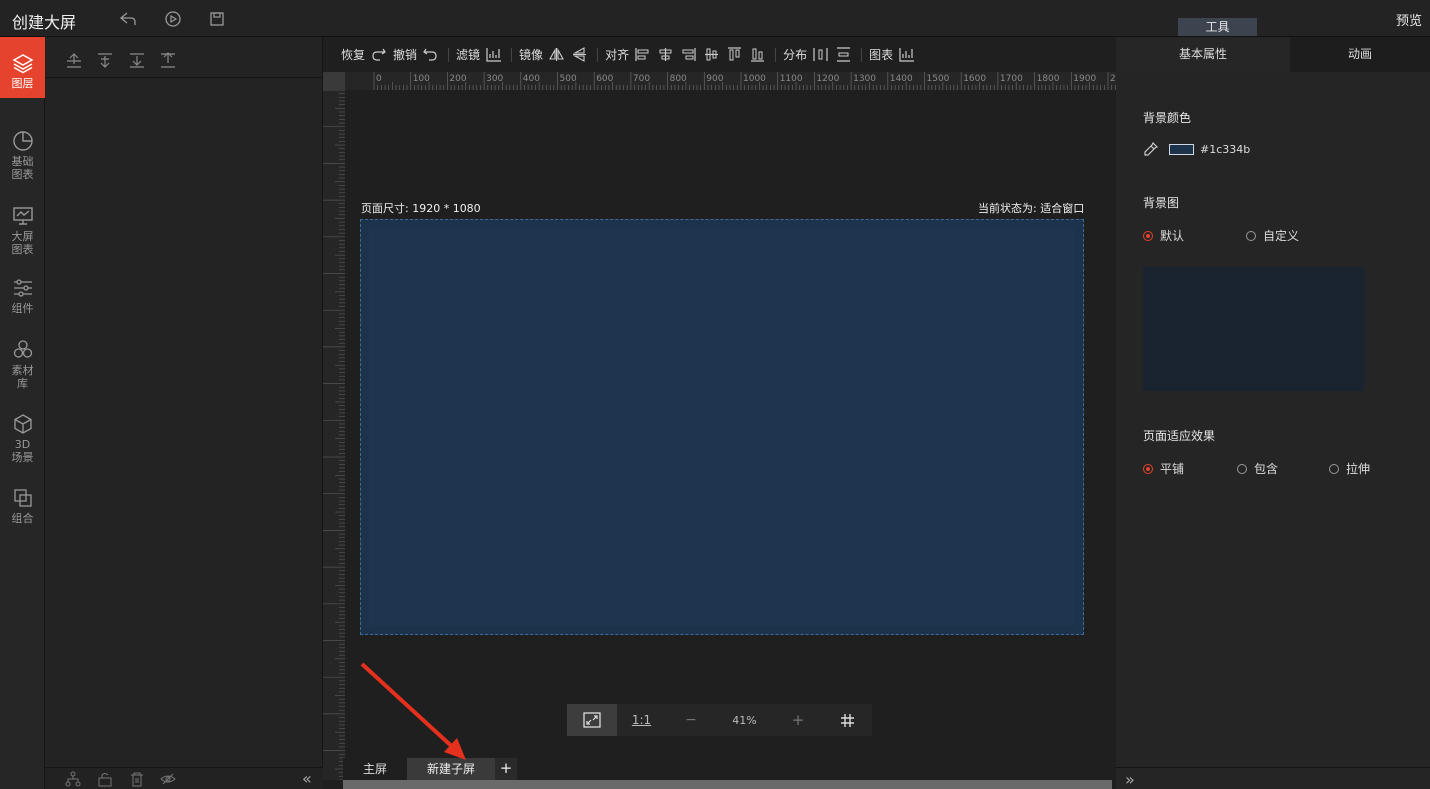 This screenshot has height=789, width=1430. What do you see at coordinates (184, 57) in the screenshot?
I see `layer-toolbar` at bounding box center [184, 57].